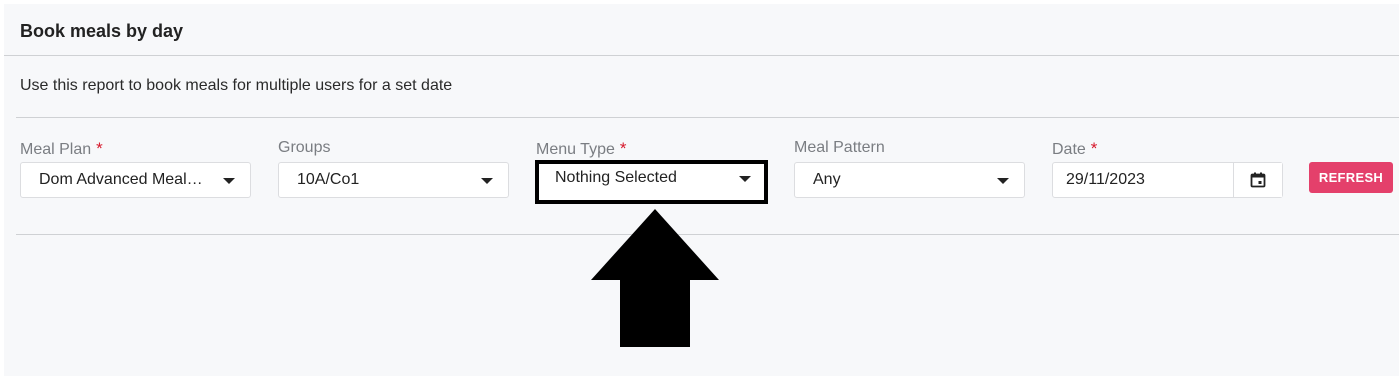 The width and height of the screenshot is (1399, 376). I want to click on date-field: 29/11/2023, so click(1167, 180).